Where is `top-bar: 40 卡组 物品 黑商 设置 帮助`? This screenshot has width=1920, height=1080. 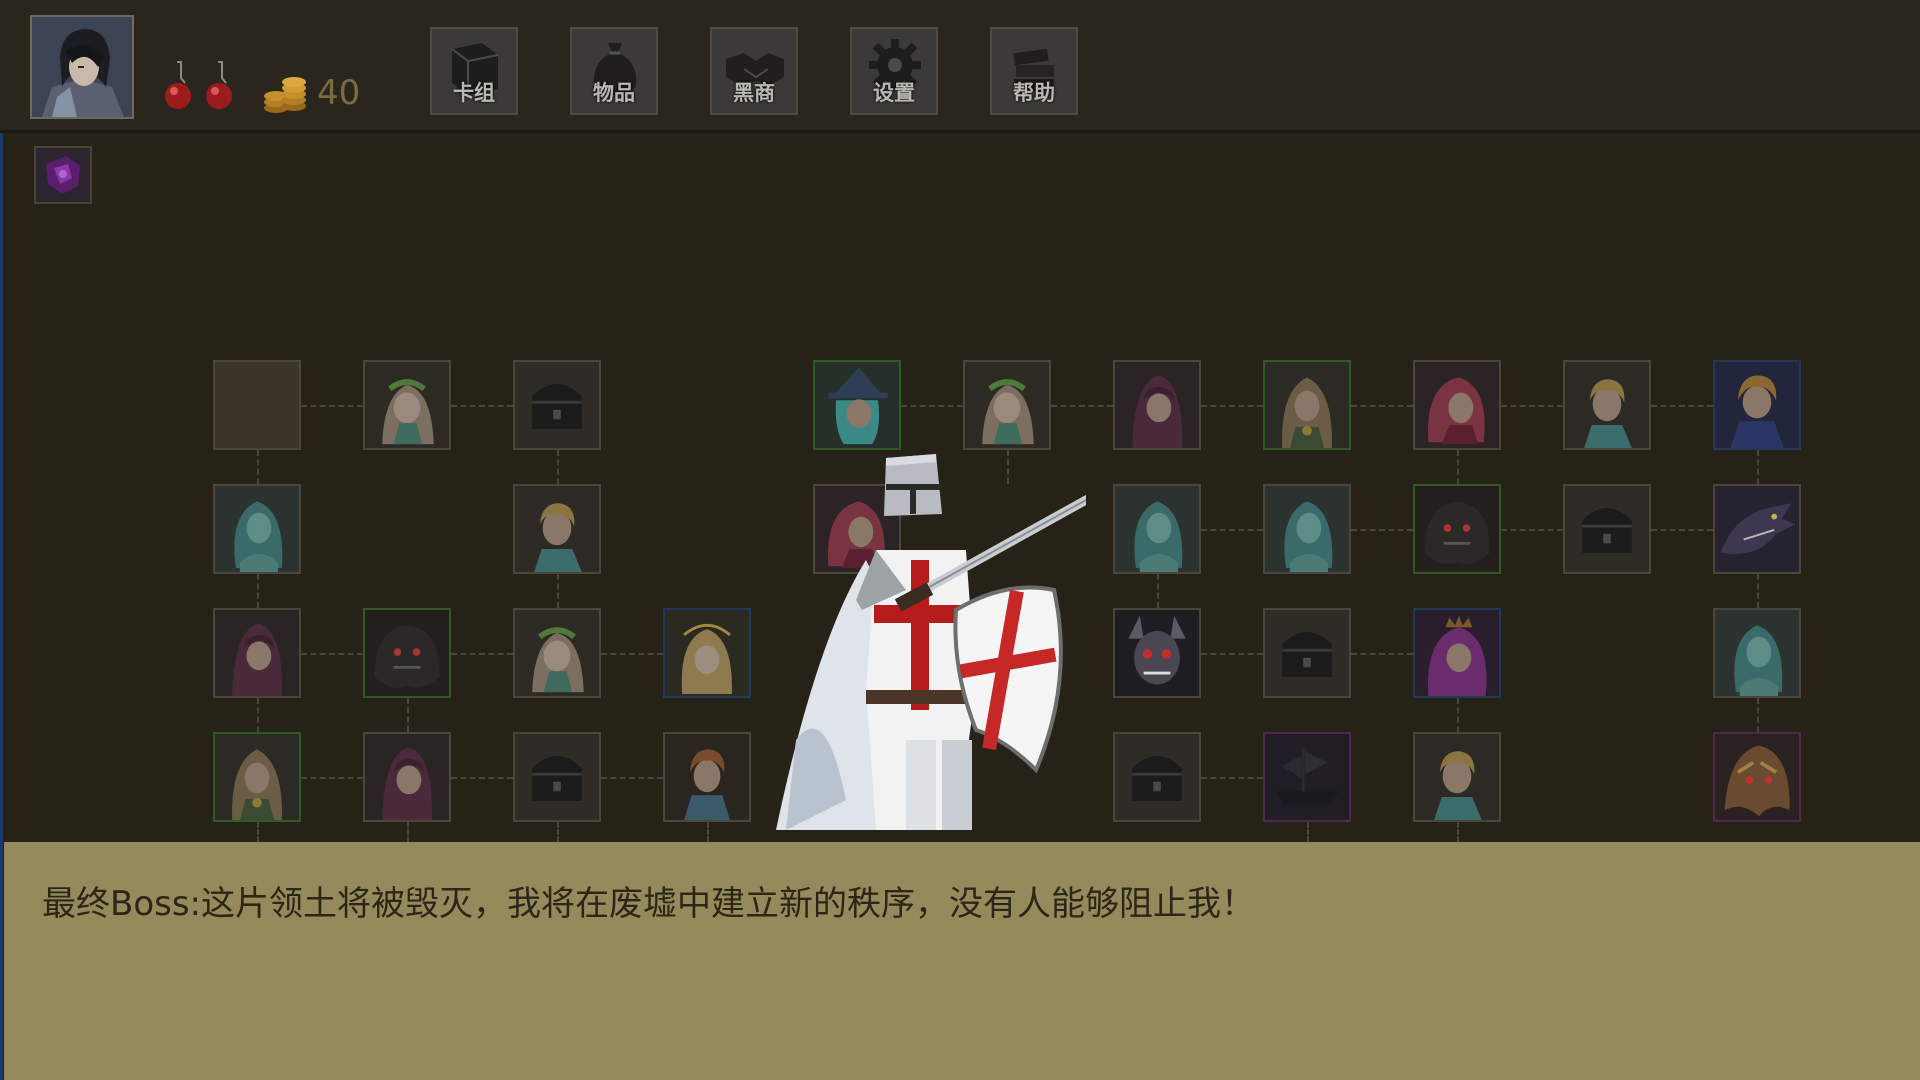
top-bar: 40 卡组 物品 黑商 设置 帮助 is located at coordinates (960, 66).